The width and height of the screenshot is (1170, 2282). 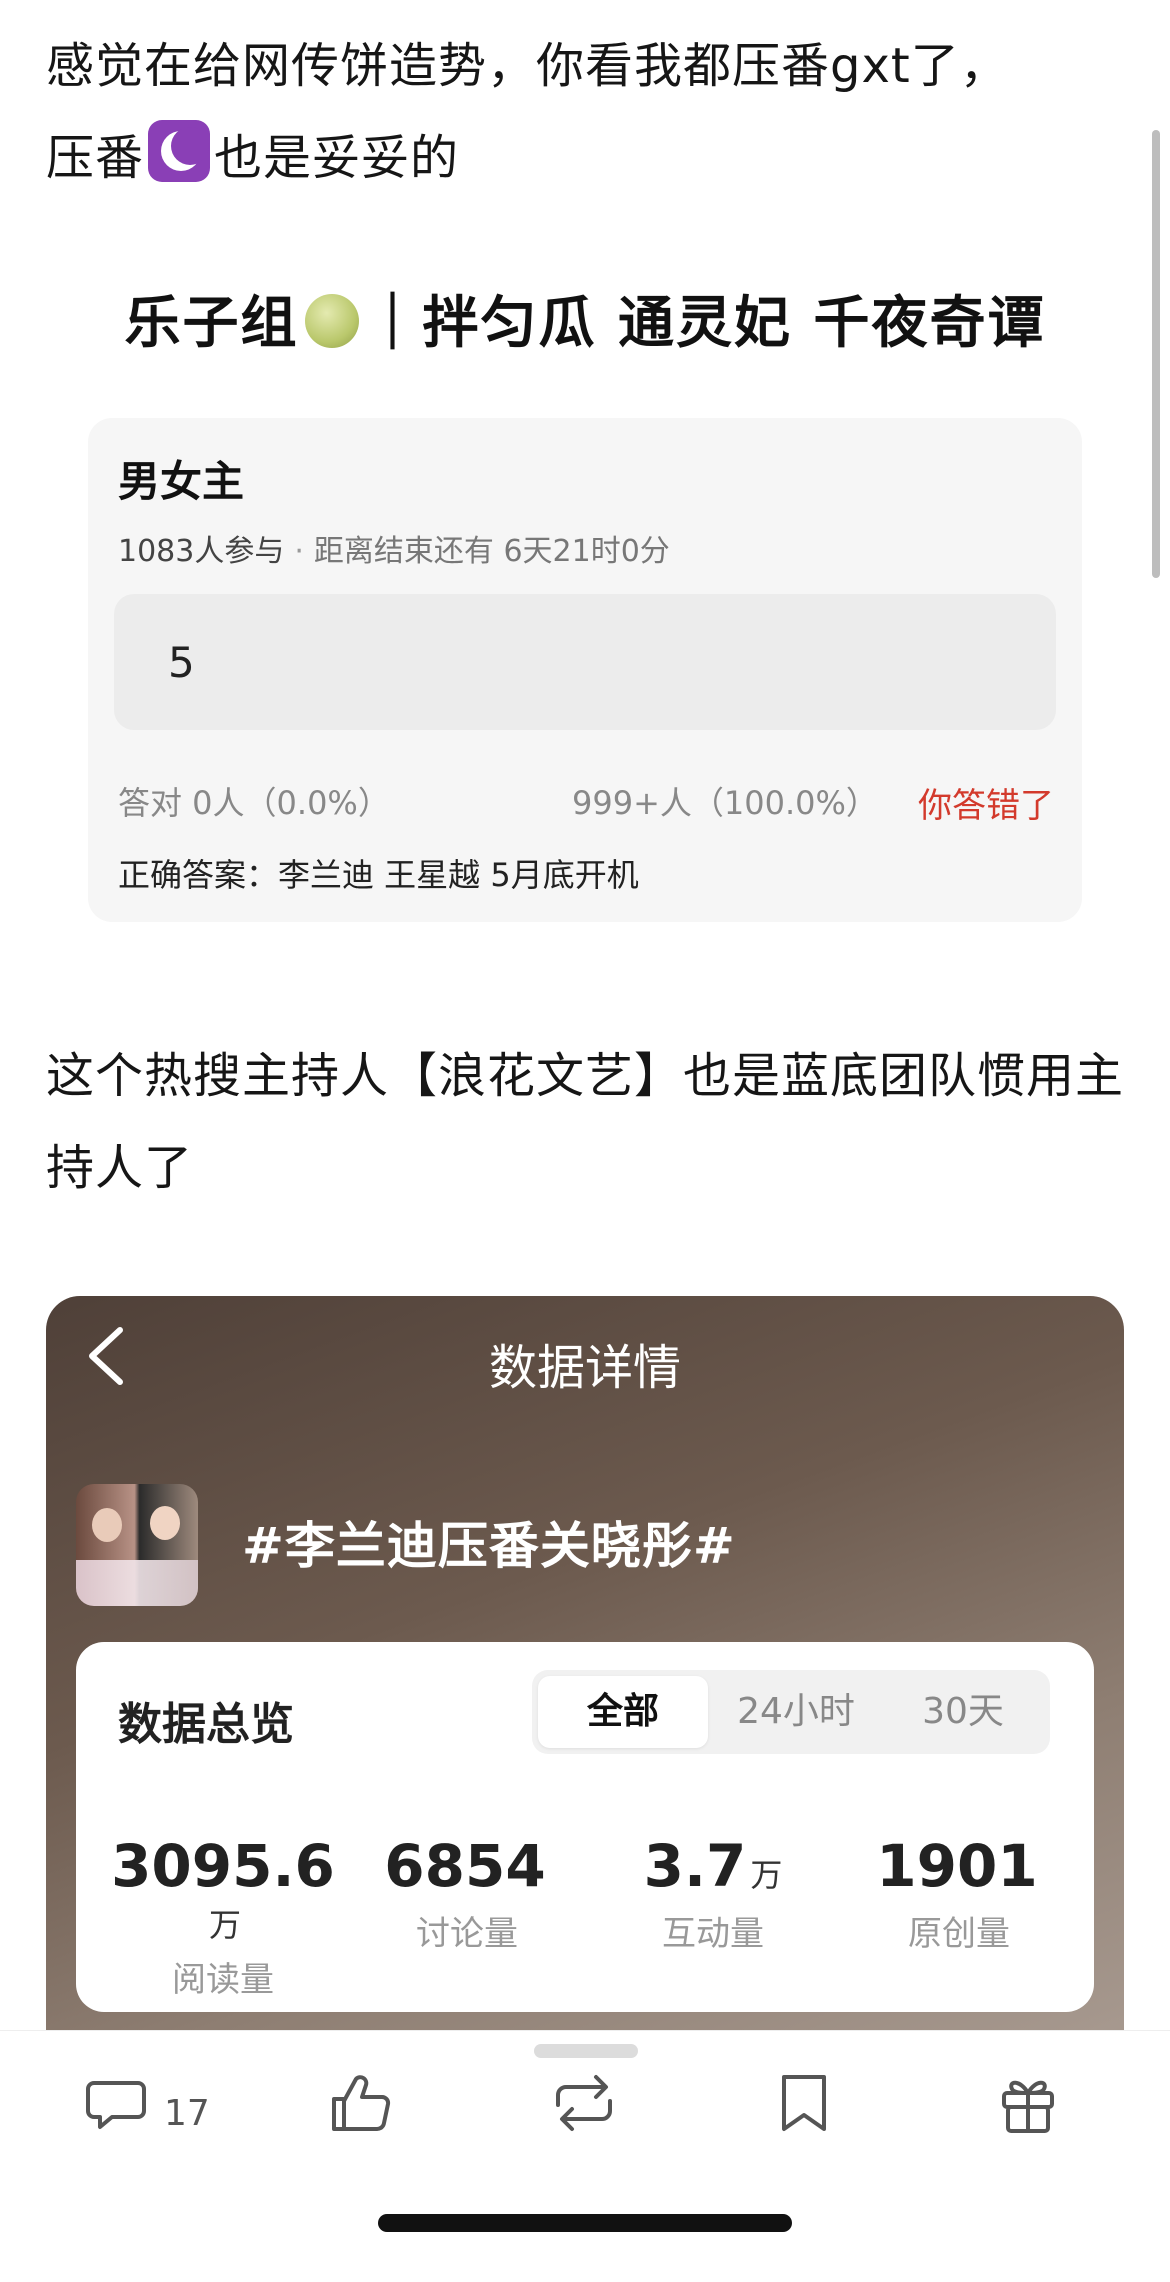 I want to click on quiz-group-title: 乐子组 ｜拌匀瓜 通灵妃 千夜奇谭, so click(x=585, y=318).